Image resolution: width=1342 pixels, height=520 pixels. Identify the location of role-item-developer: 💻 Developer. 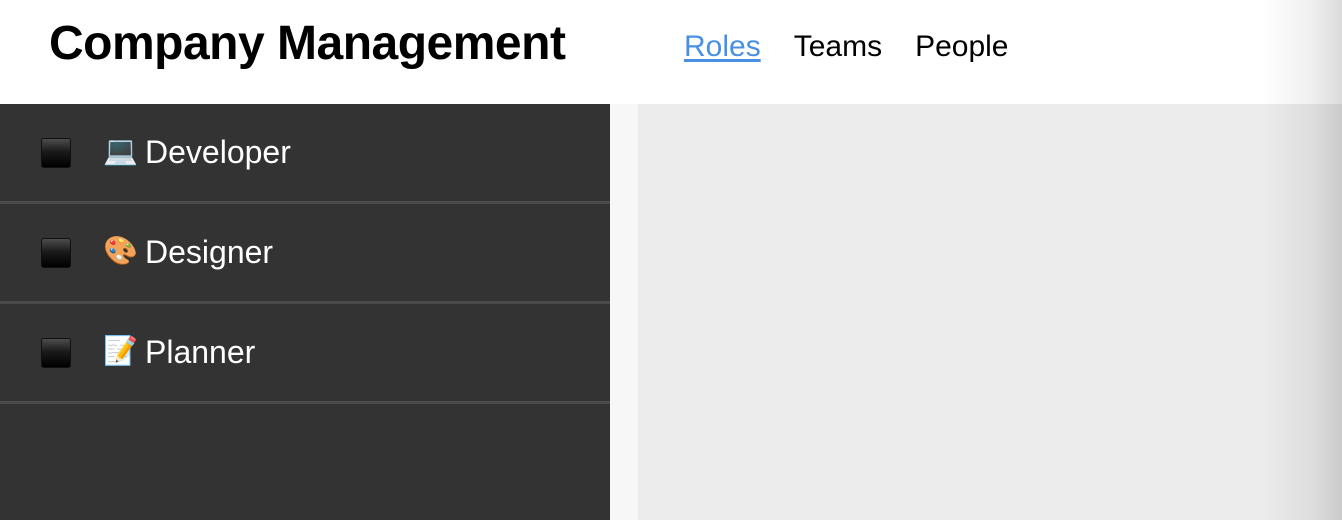
(305, 154).